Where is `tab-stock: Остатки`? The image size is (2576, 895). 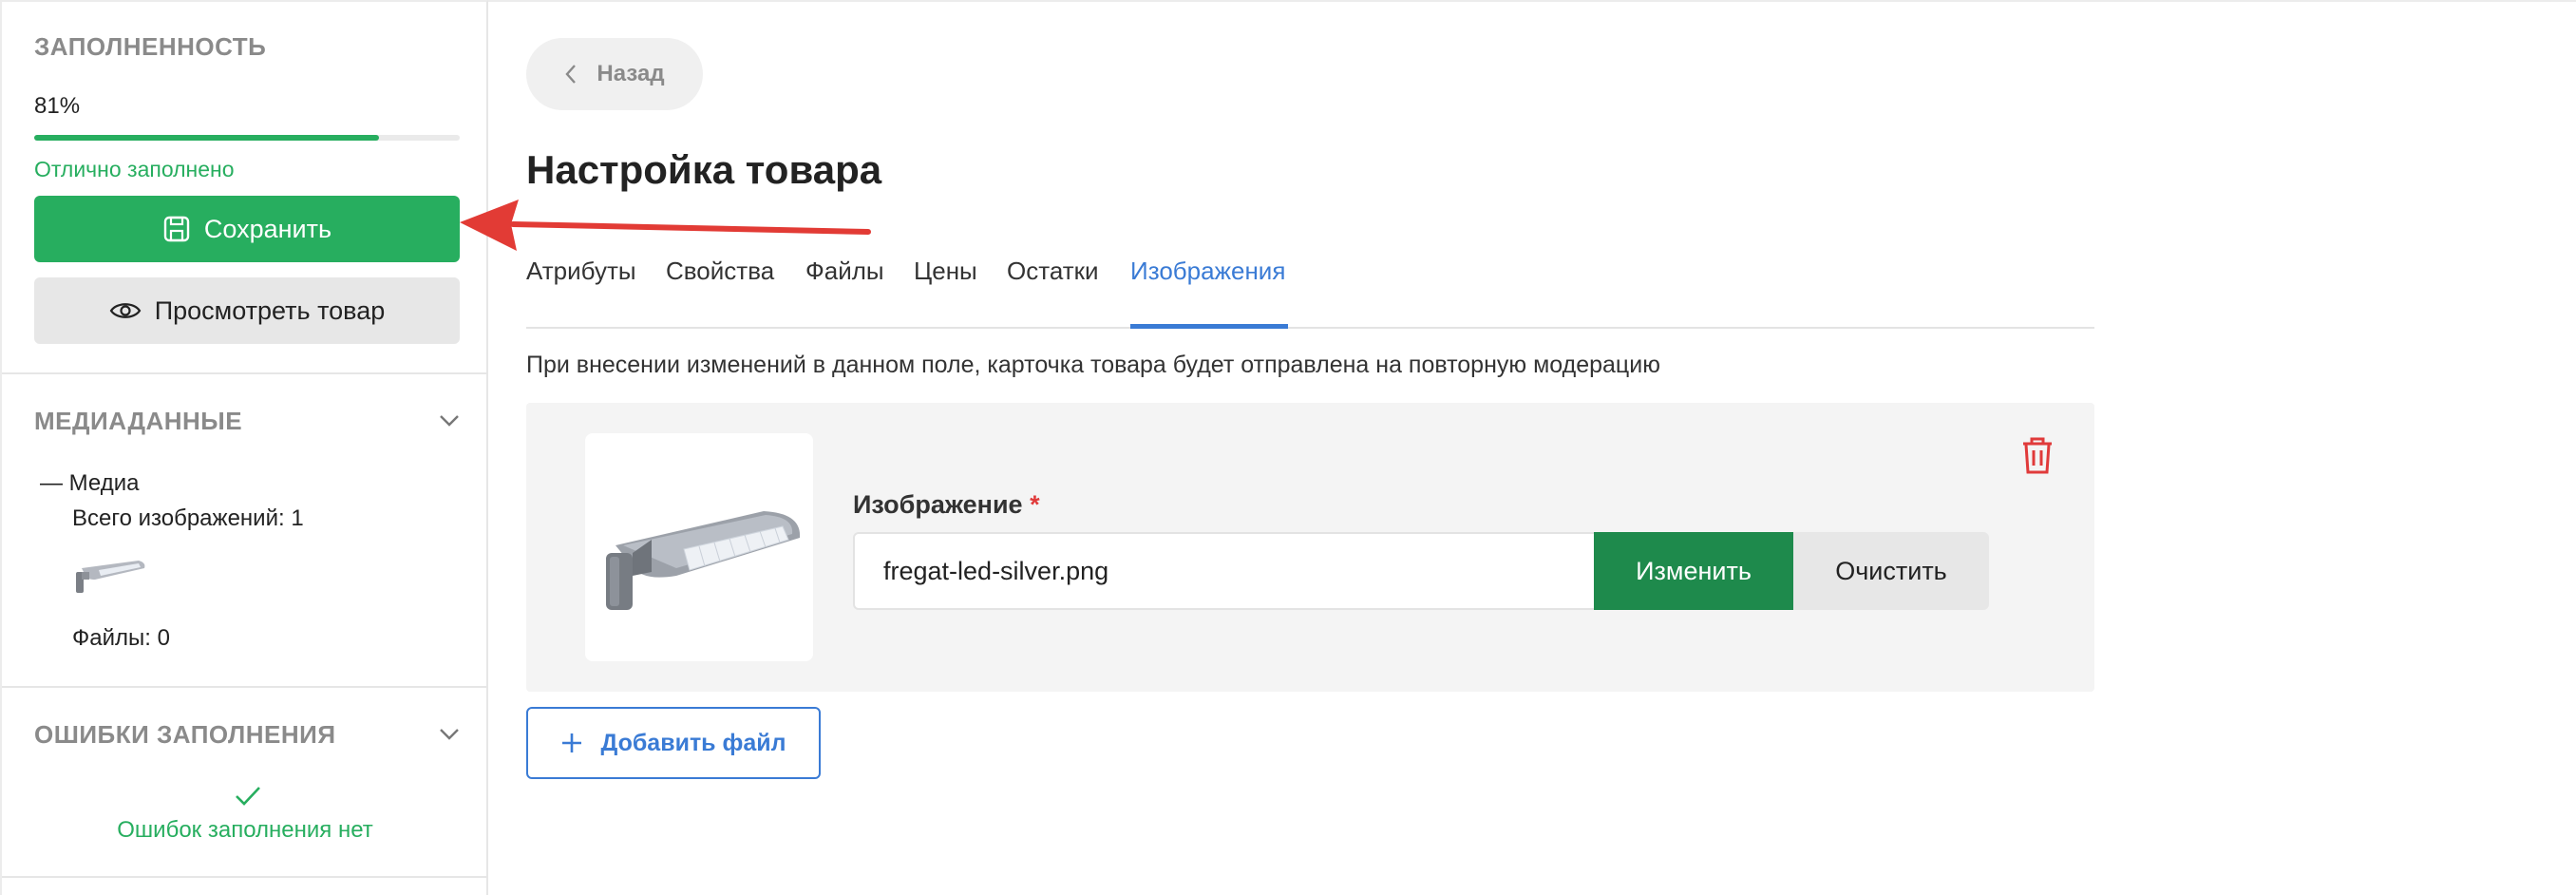
tab-stock: Остатки is located at coordinates (1053, 293).